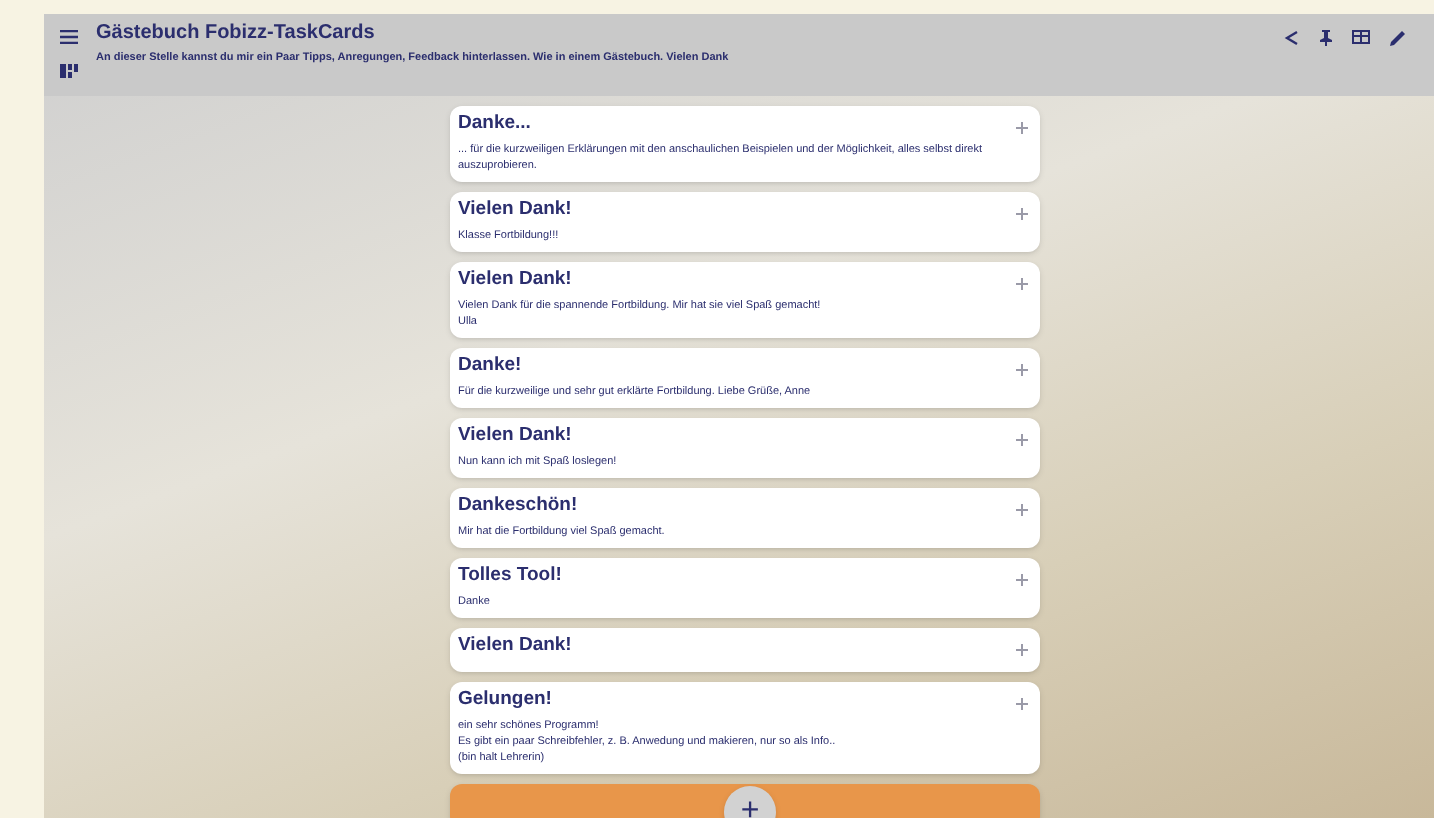 The height and width of the screenshot is (818, 1434). I want to click on card-title: Danke!, so click(490, 365).